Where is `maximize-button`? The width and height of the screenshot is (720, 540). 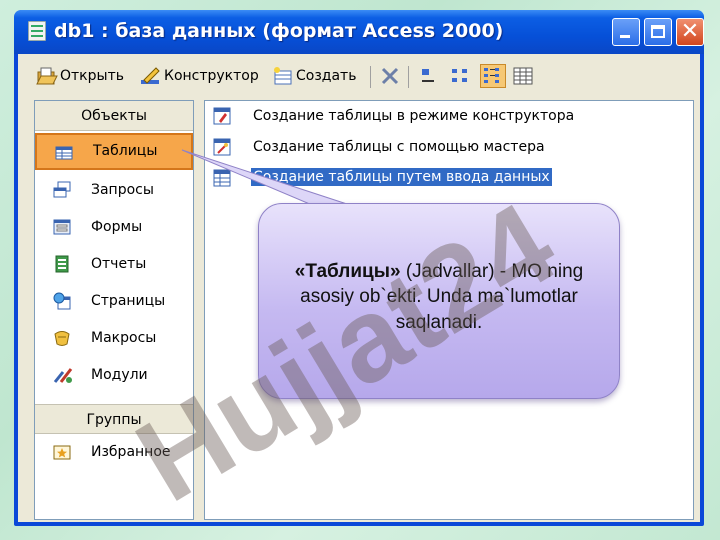 maximize-button is located at coordinates (658, 32).